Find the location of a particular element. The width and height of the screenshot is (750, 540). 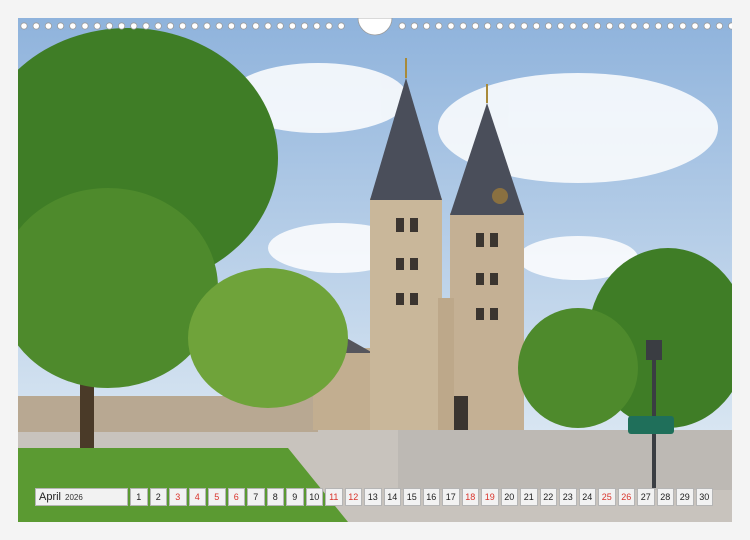

day-cell: 8 is located at coordinates (275, 497).